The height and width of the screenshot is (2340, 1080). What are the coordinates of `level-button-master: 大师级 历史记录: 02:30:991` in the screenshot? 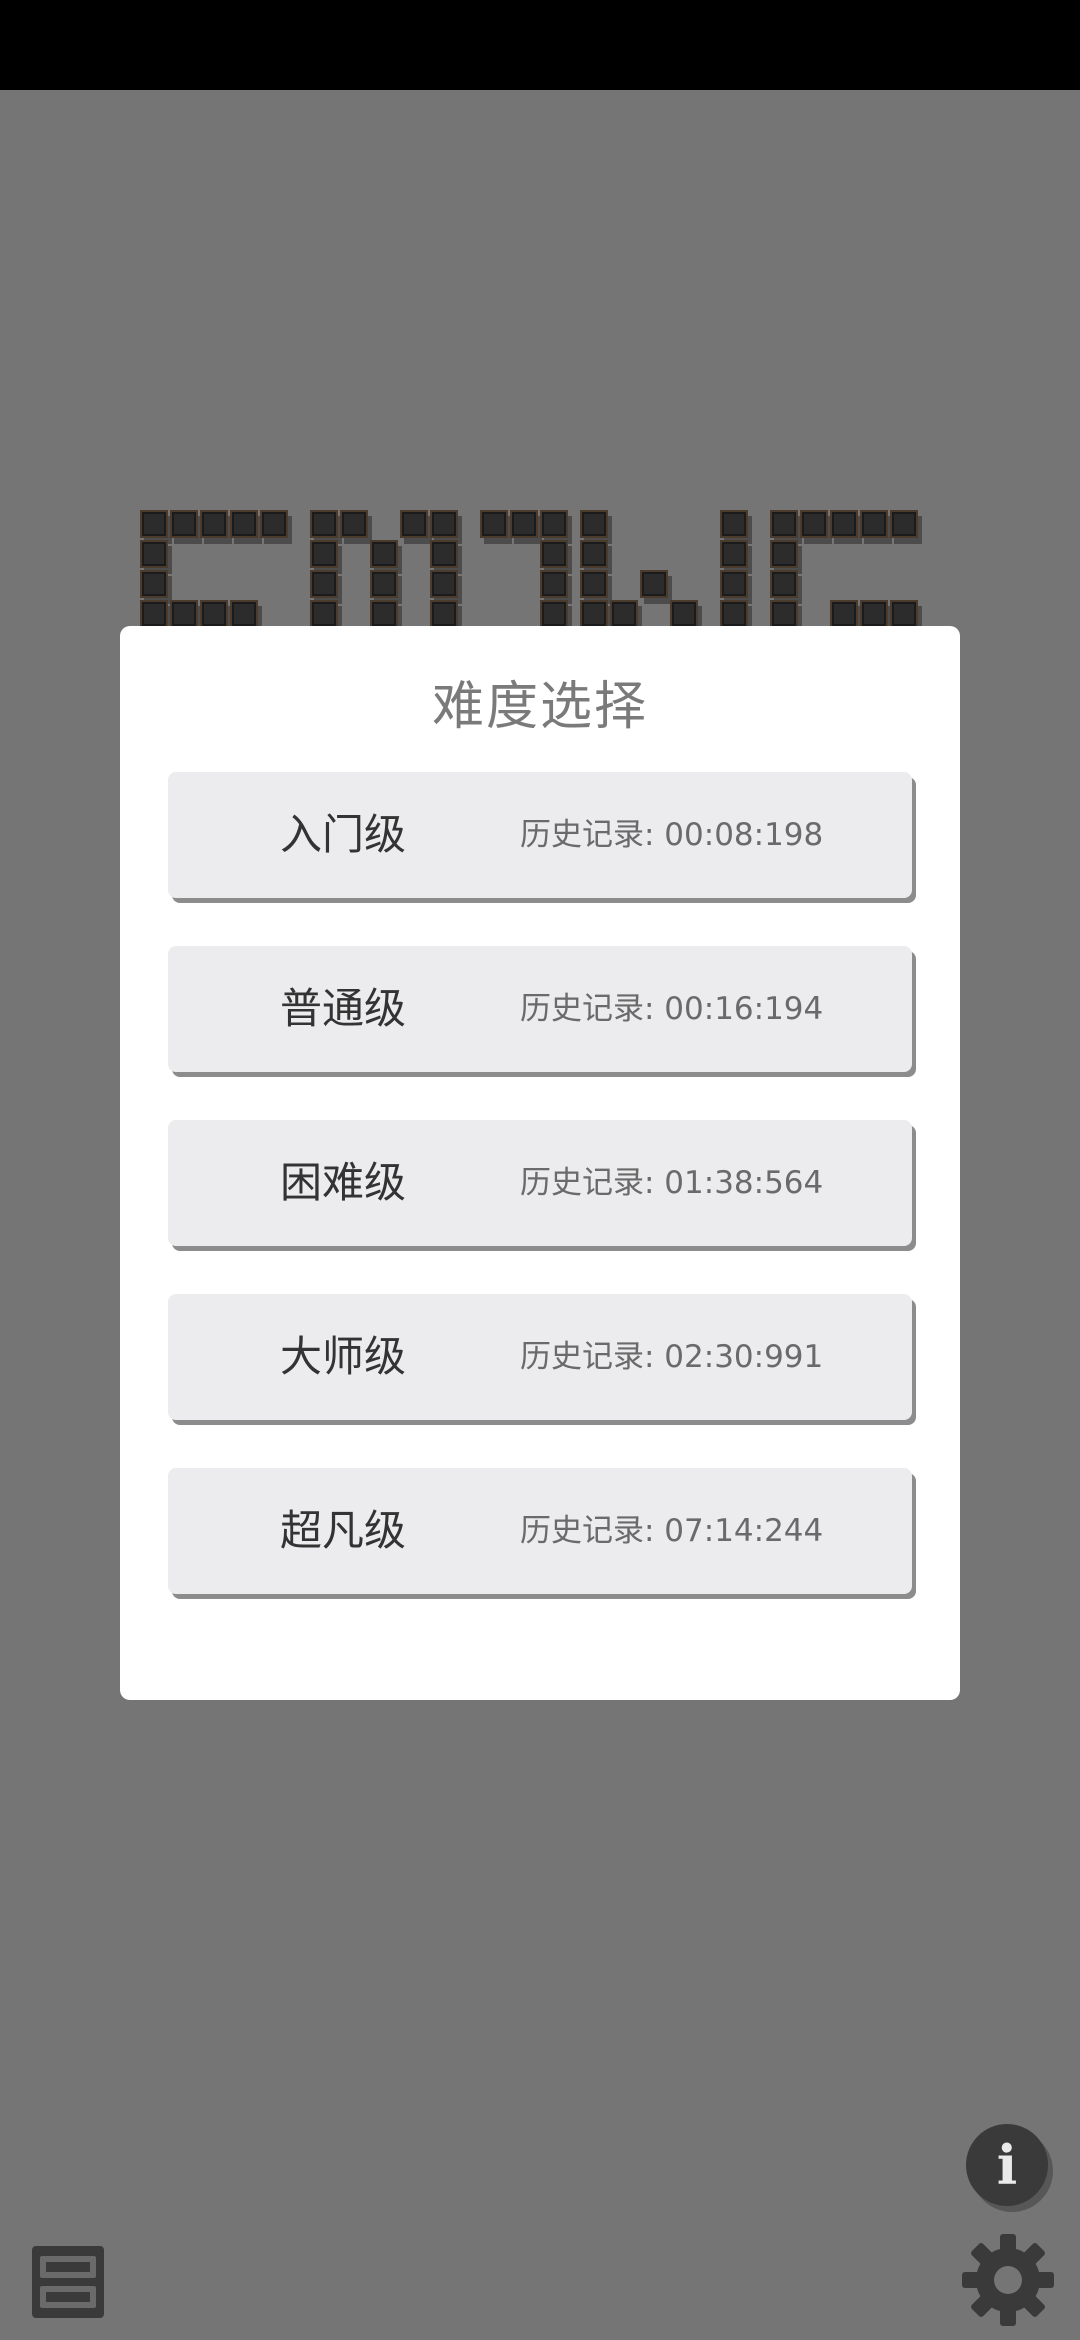 It's located at (540, 1357).